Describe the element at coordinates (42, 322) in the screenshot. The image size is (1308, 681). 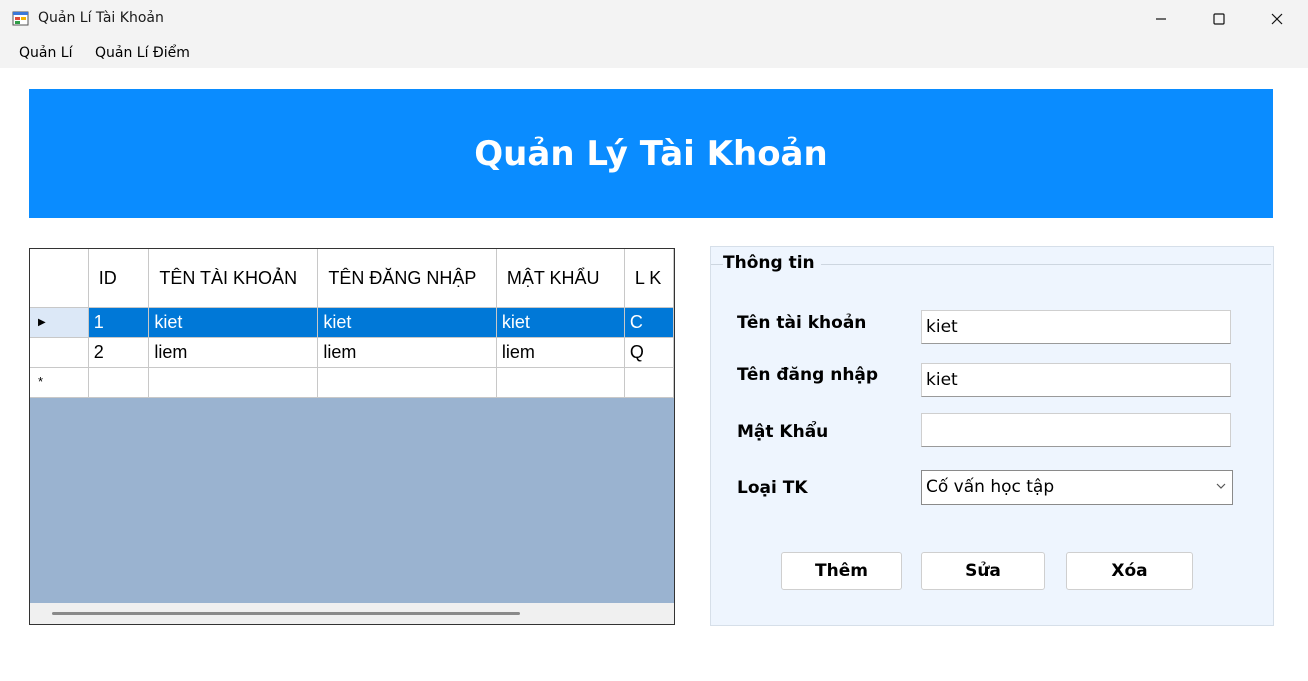
I see `current-row-arrow-icon: ▶` at that location.